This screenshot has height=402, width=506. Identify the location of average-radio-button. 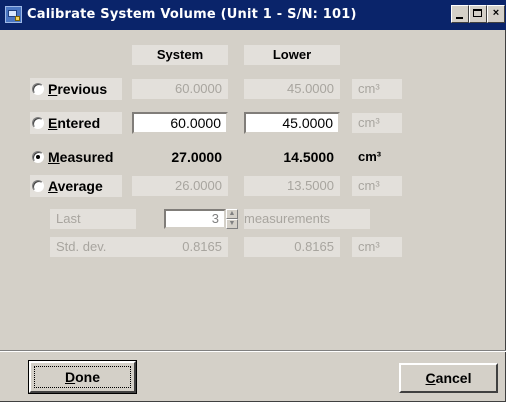
(38, 186).